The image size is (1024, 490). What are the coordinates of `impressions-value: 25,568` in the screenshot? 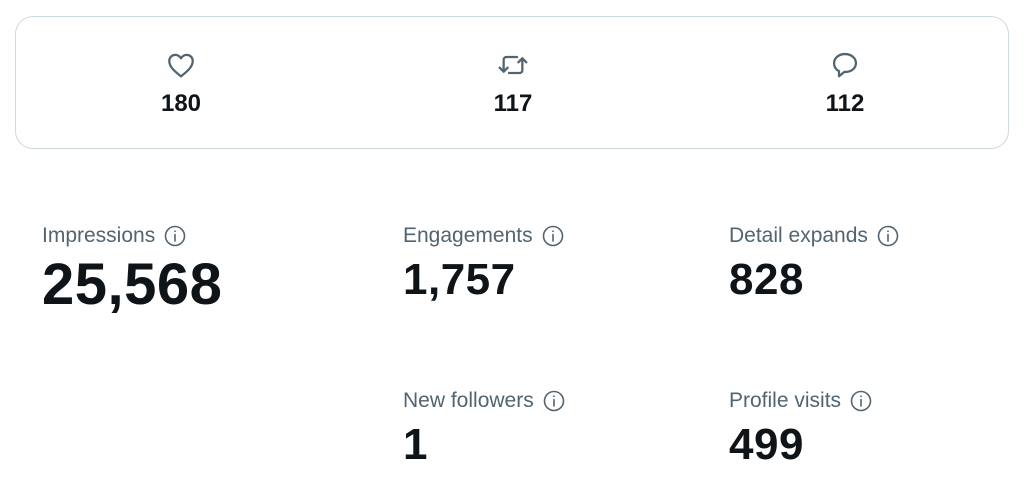 It's located at (132, 284).